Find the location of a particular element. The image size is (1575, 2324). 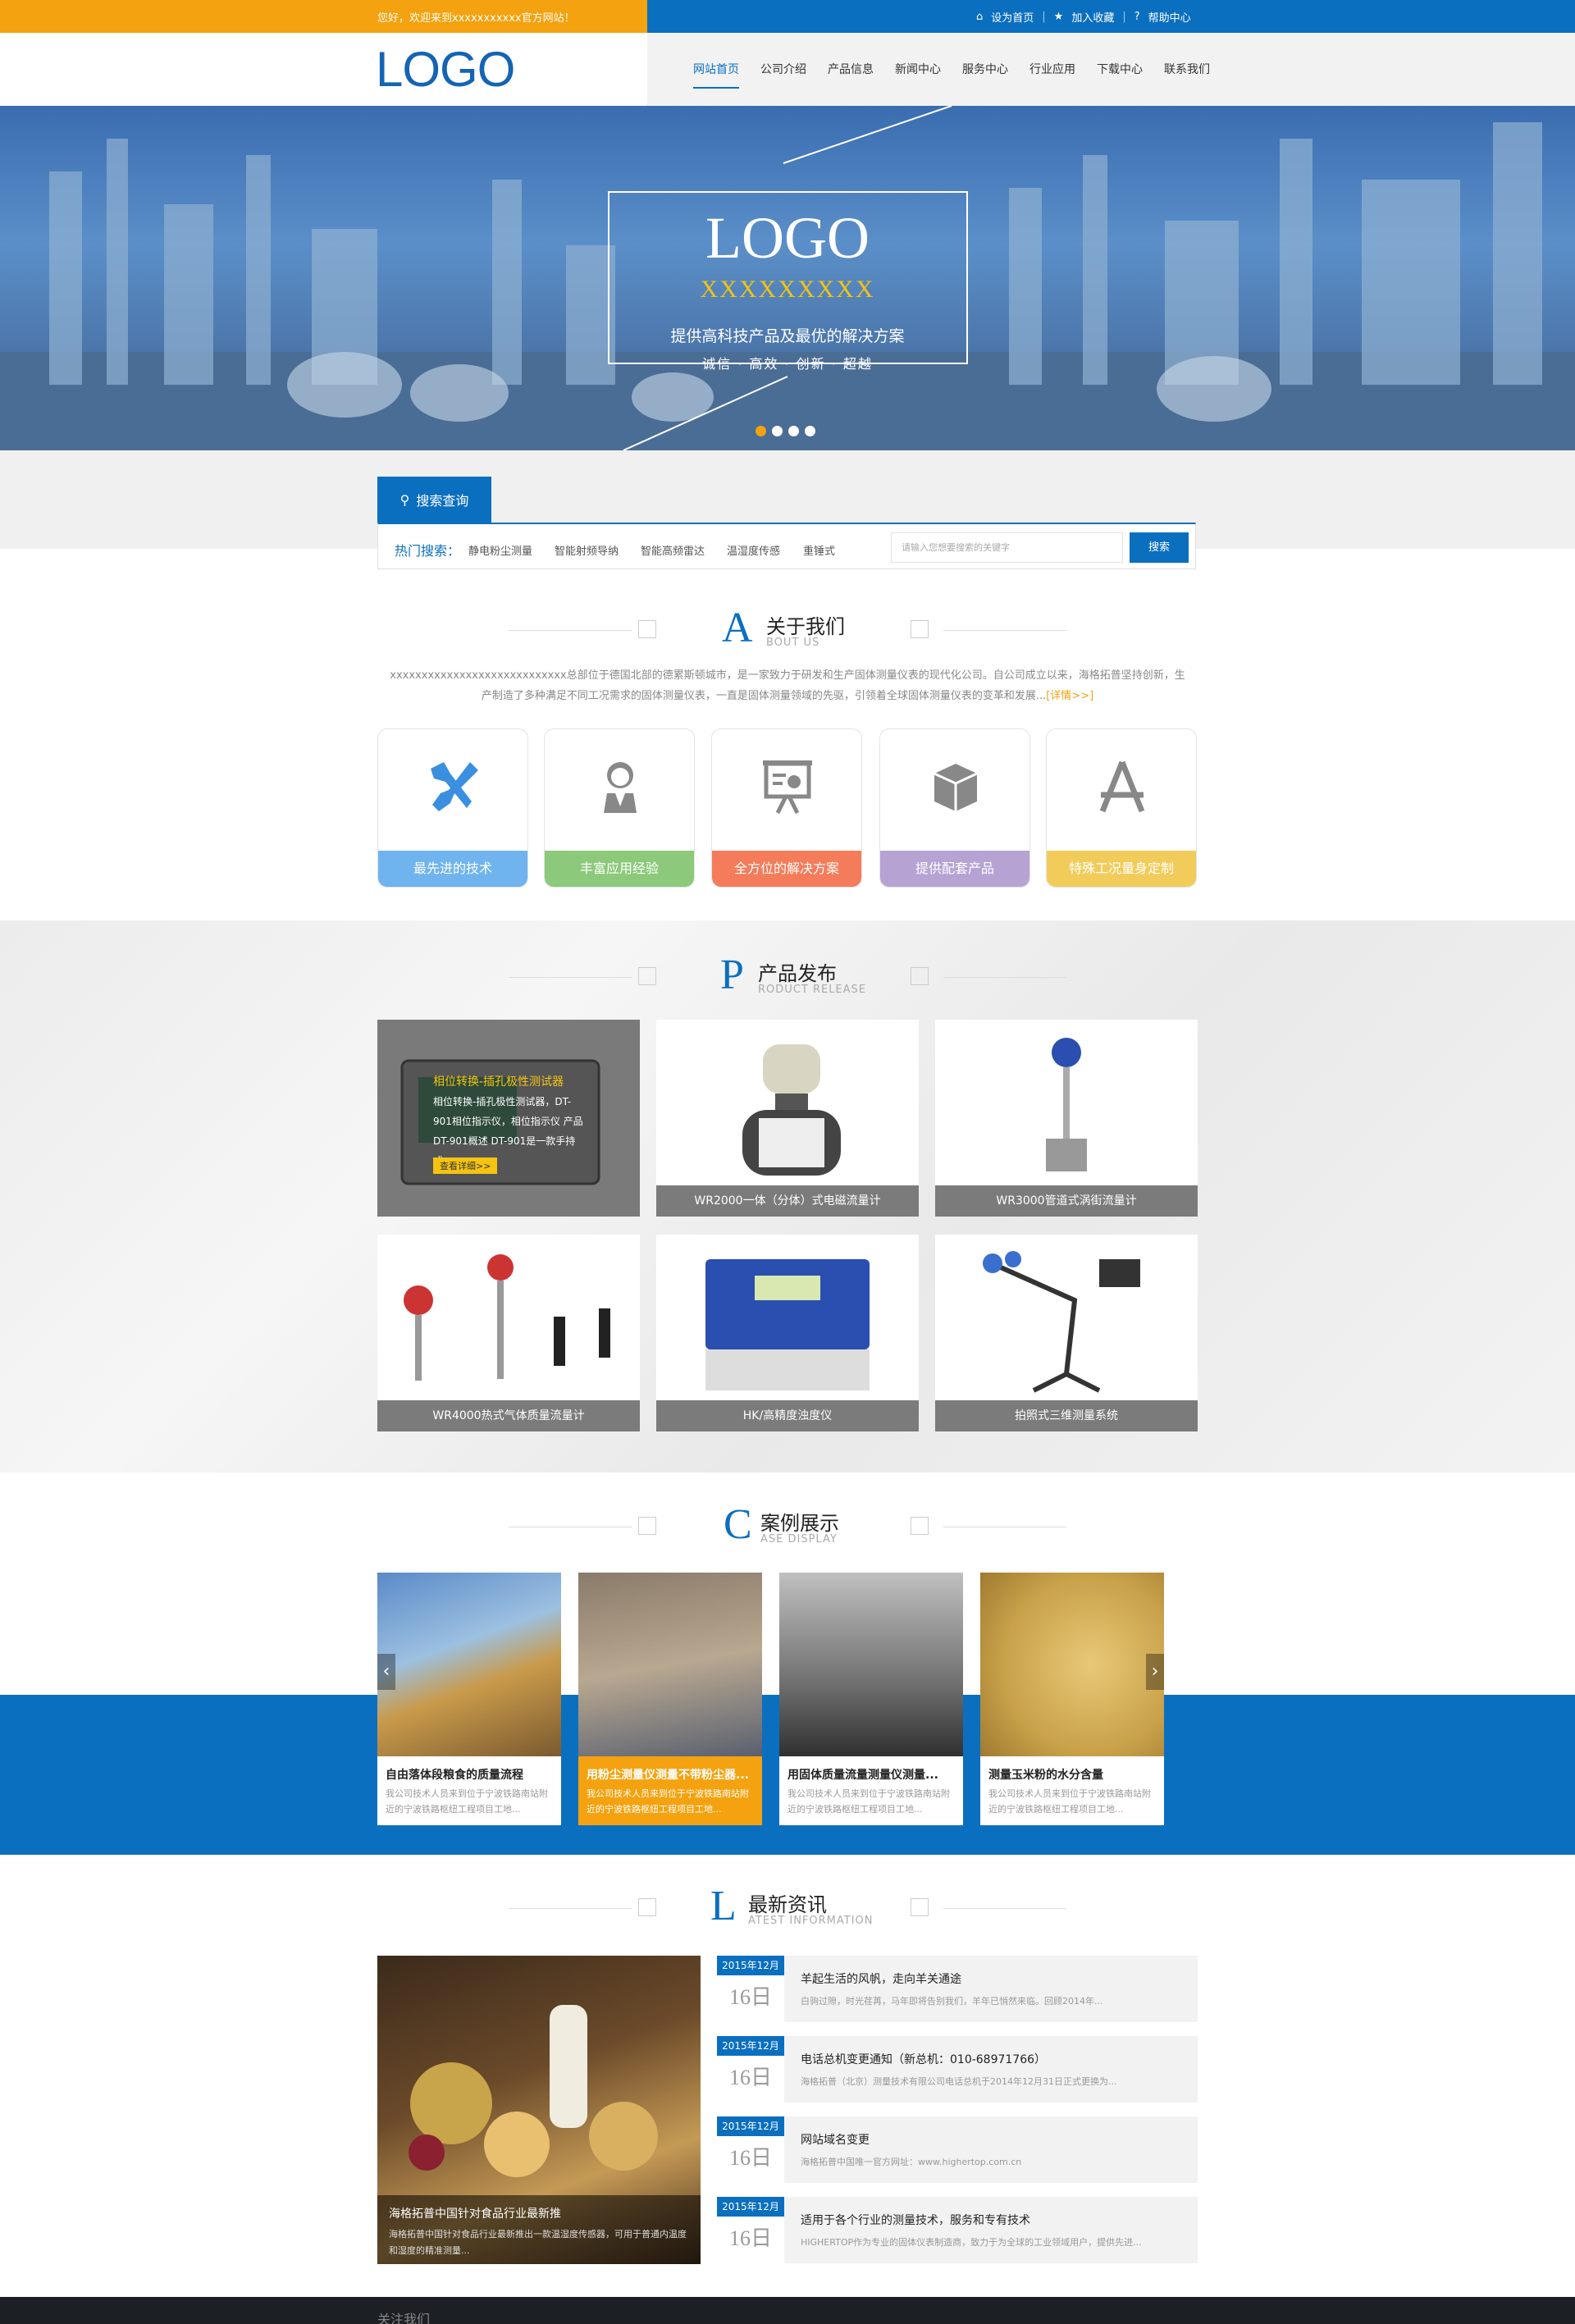

next-arrow-icon: › is located at coordinates (1155, 1672).